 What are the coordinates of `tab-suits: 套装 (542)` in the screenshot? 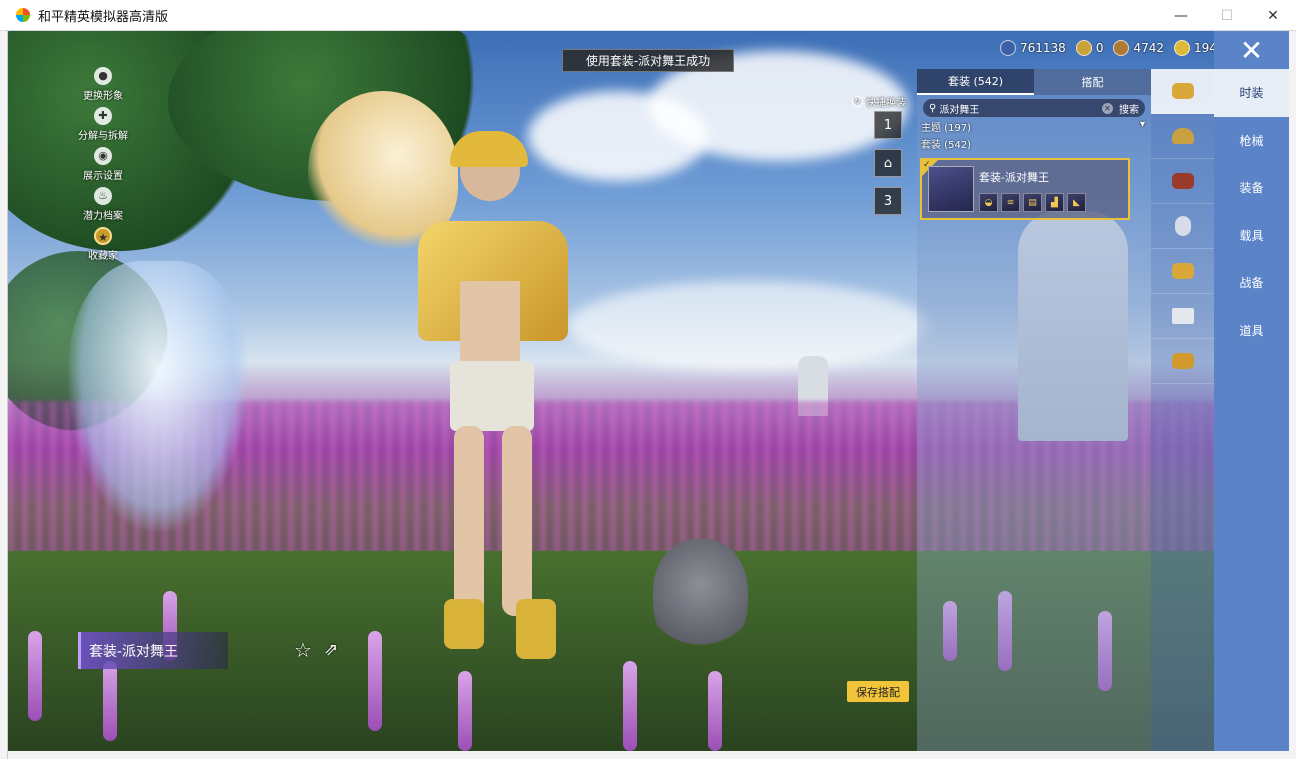 It's located at (975, 82).